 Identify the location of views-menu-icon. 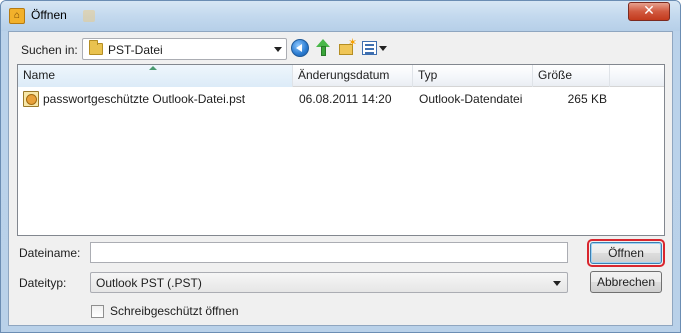
(374, 48).